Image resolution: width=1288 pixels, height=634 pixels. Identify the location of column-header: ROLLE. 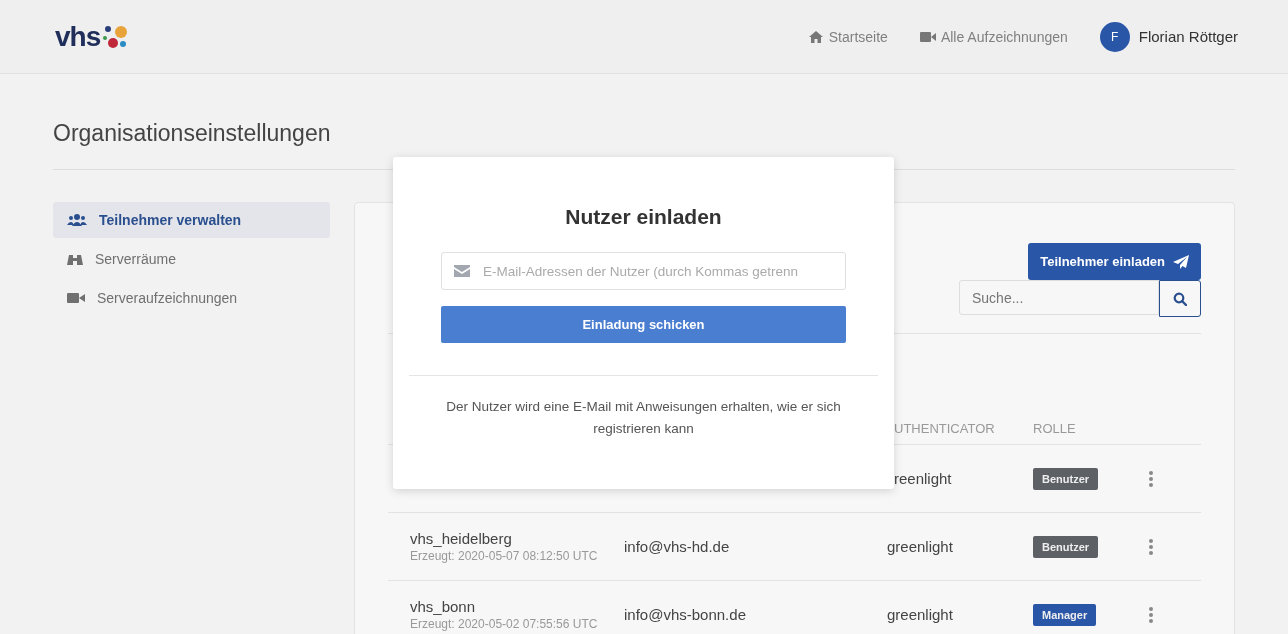
(1055, 428).